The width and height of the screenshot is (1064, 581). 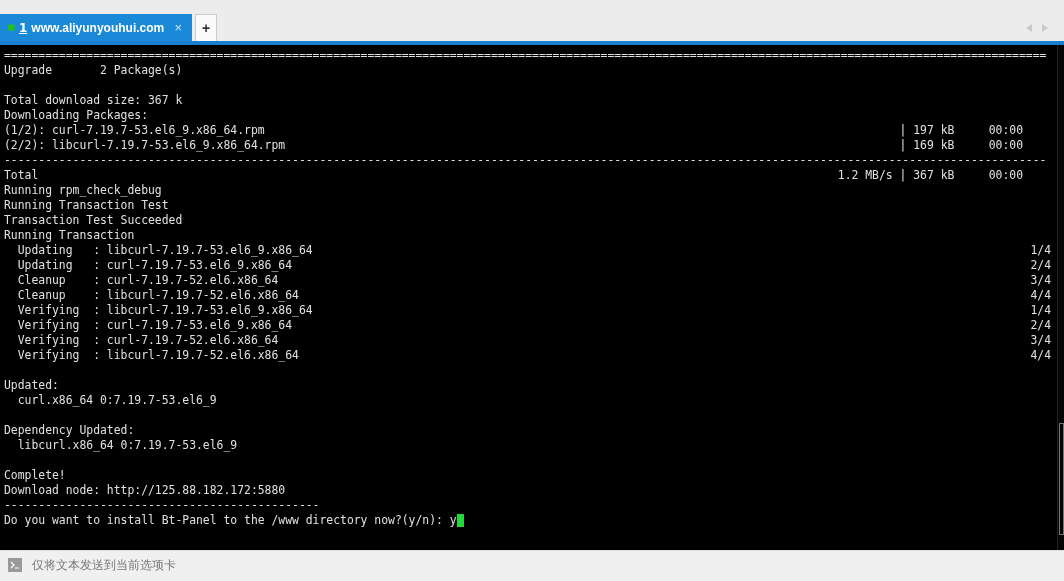 I want to click on terminal-line: Running Transaction, so click(x=69, y=235).